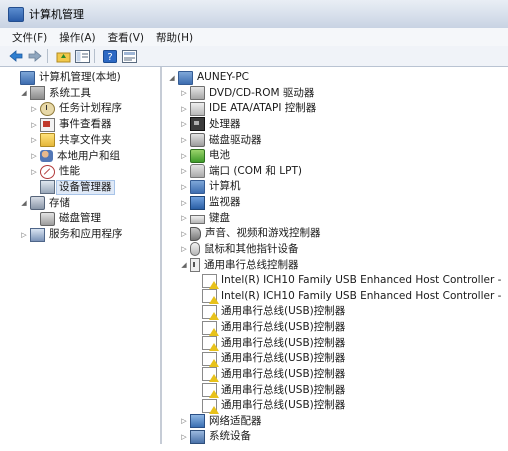  What do you see at coordinates (85, 139) in the screenshot?
I see `tree-item-label: 共享文件夹` at bounding box center [85, 139].